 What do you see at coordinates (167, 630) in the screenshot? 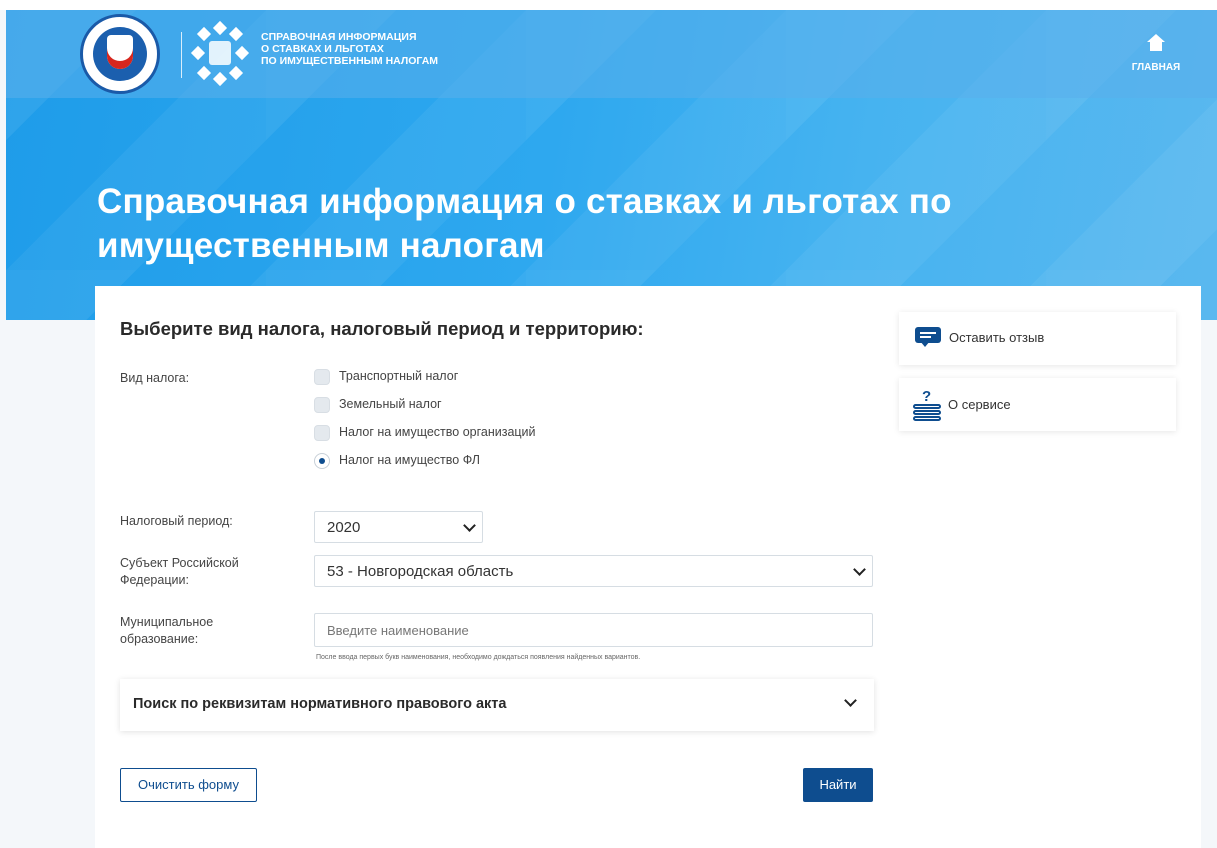
I see `municipality-label: Муниципальное образование:` at bounding box center [167, 630].